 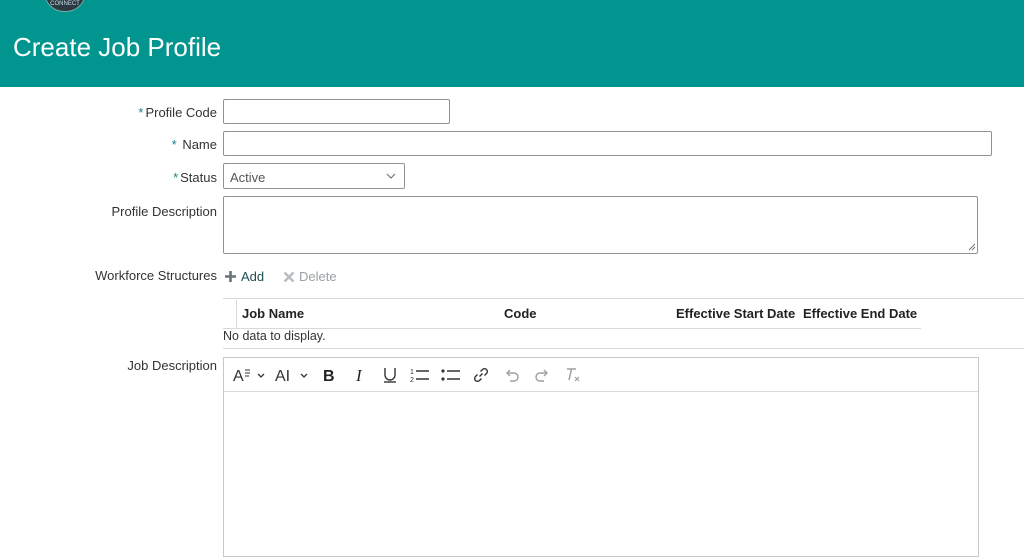 What do you see at coordinates (735, 313) in the screenshot?
I see `column-header-effective-start-date: Effective Start Date` at bounding box center [735, 313].